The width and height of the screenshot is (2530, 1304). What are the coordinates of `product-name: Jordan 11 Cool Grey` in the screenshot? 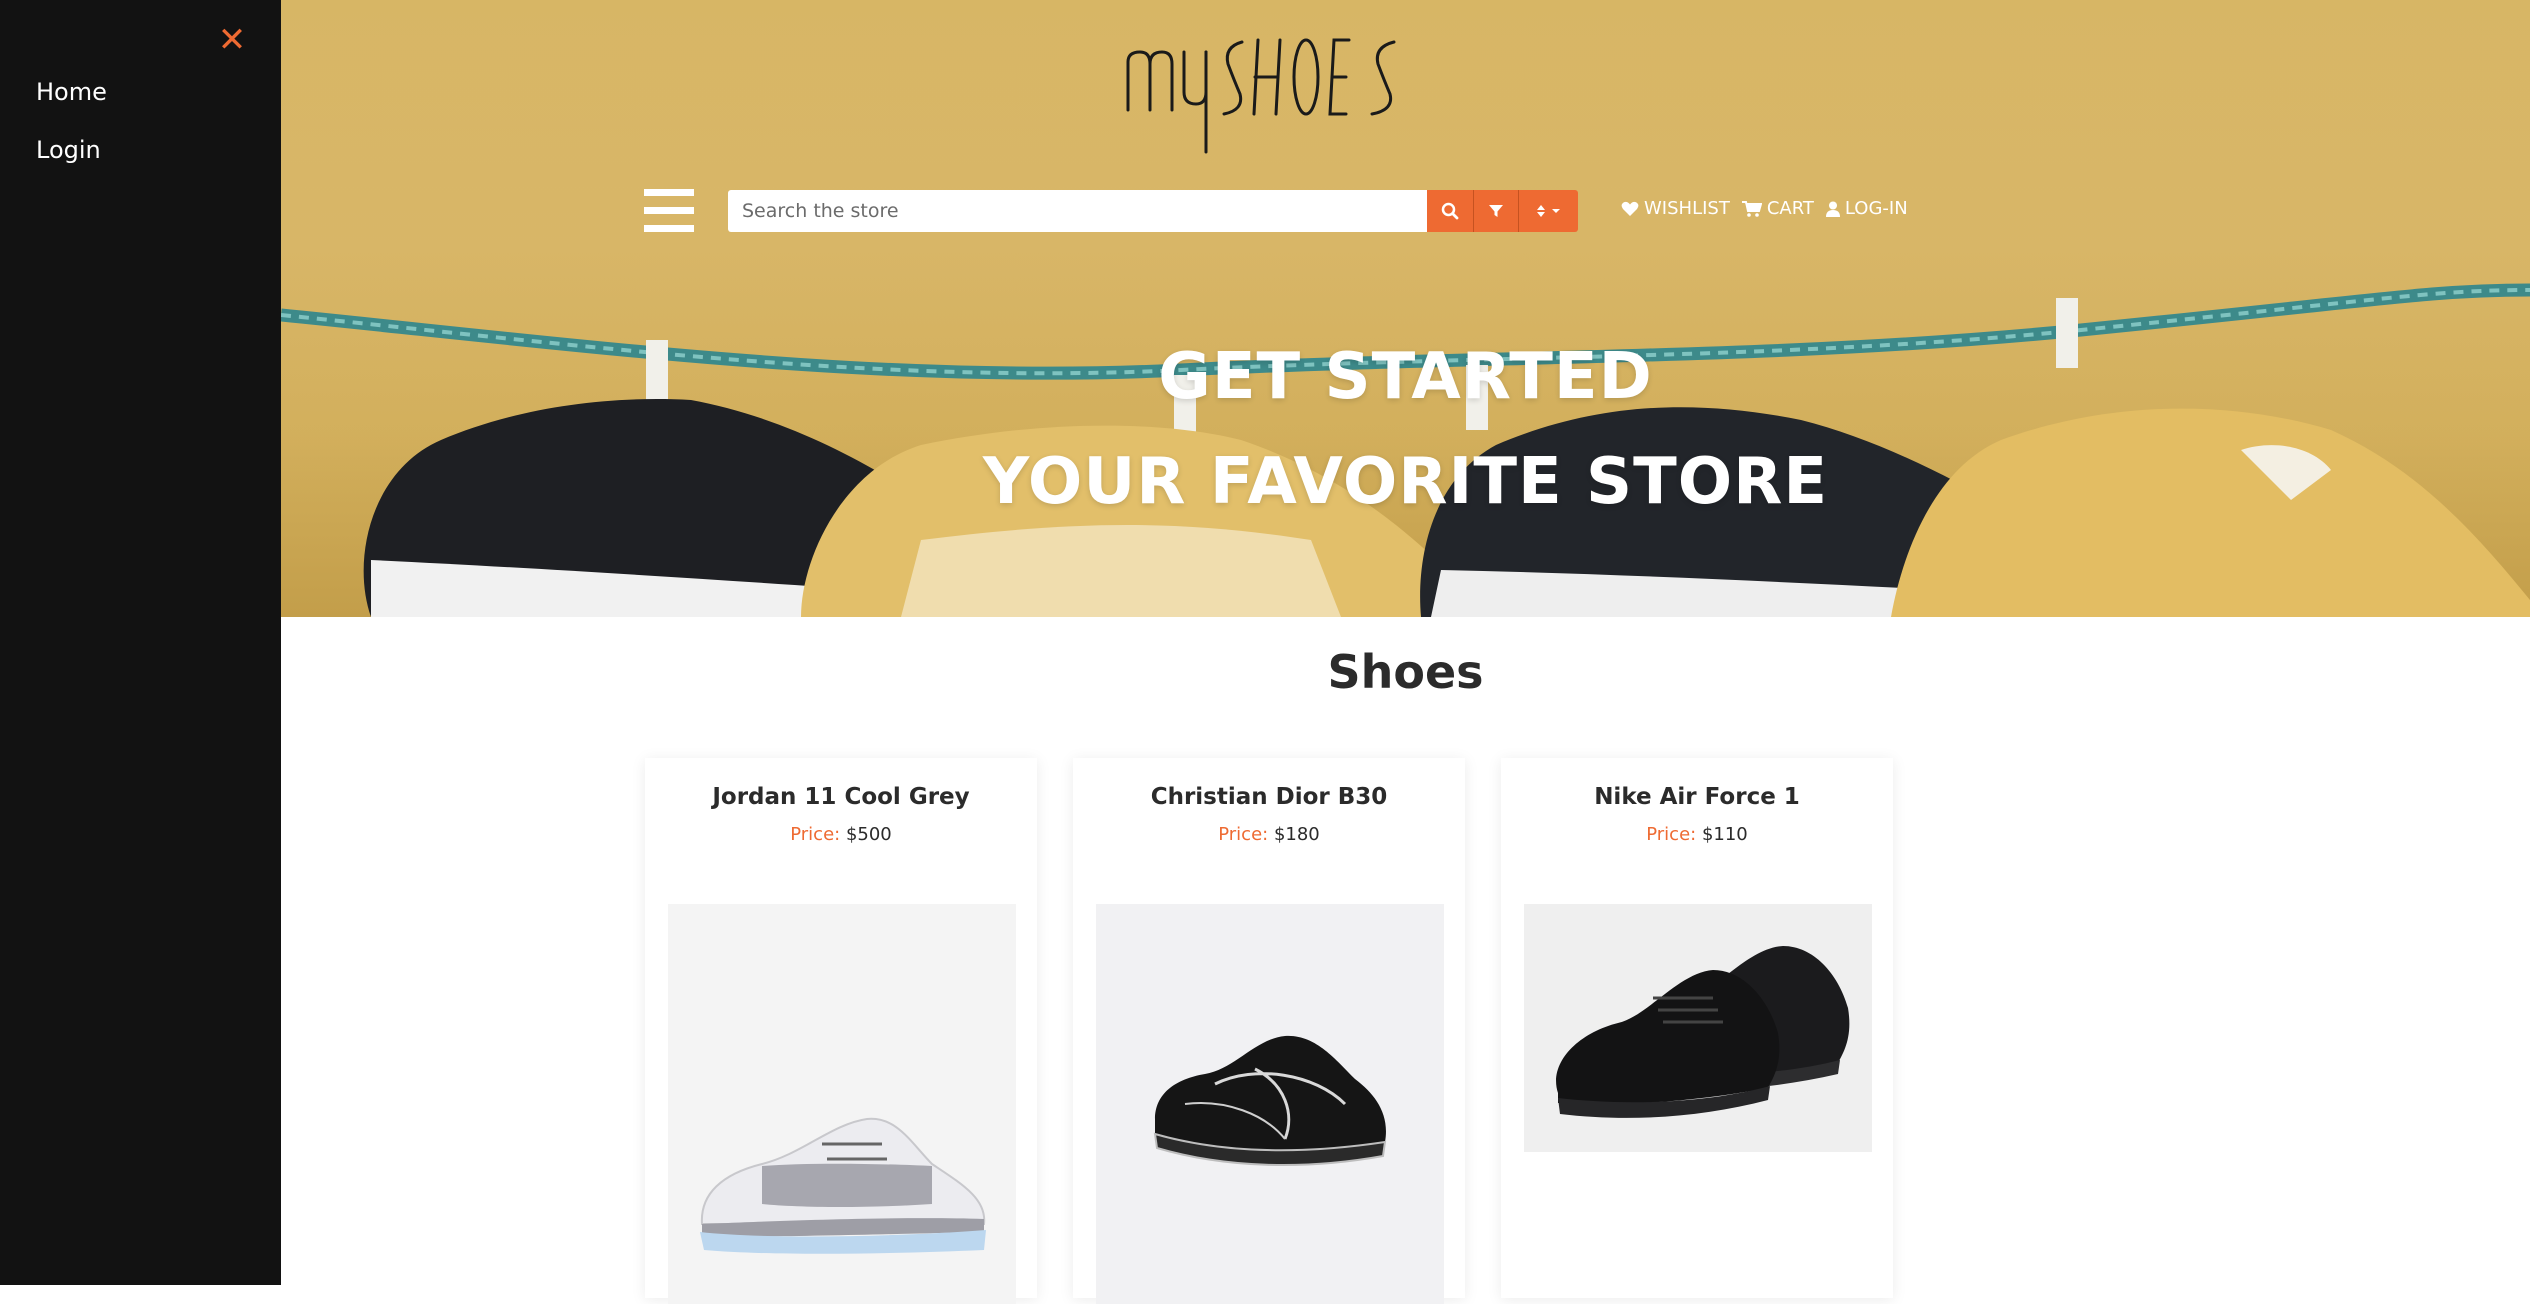 It's located at (841, 797).